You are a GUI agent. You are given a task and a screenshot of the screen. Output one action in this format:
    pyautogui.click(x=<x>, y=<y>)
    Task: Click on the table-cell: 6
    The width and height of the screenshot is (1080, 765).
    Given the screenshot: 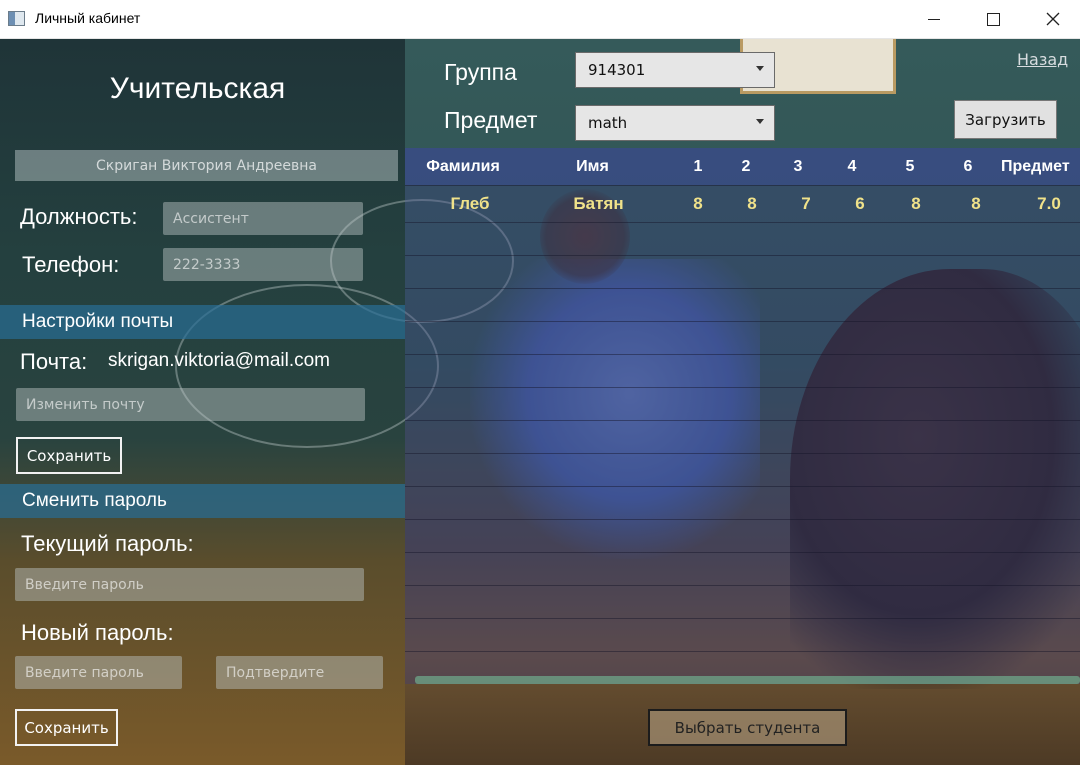 What is the action you would take?
    pyautogui.click(x=860, y=203)
    